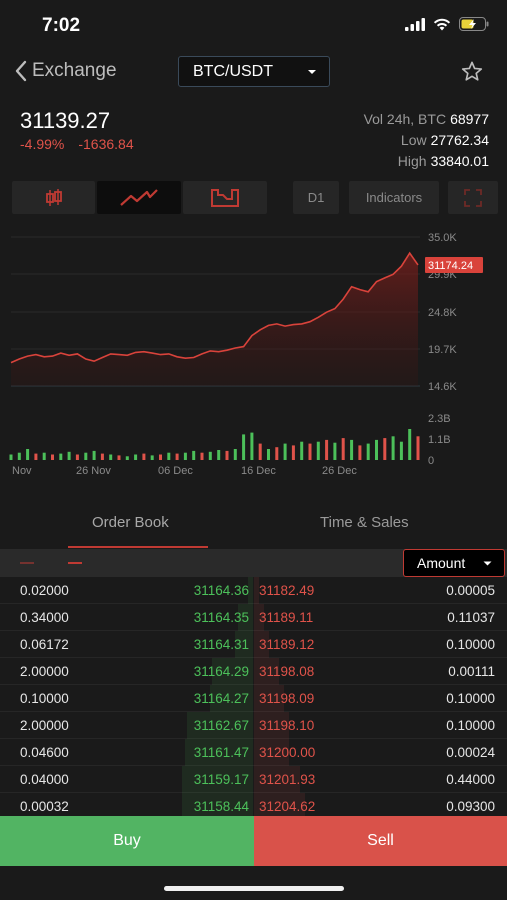  I want to click on orderbook-row: 0.02000 31164.36 31182.49 0.00005, so click(253, 590).